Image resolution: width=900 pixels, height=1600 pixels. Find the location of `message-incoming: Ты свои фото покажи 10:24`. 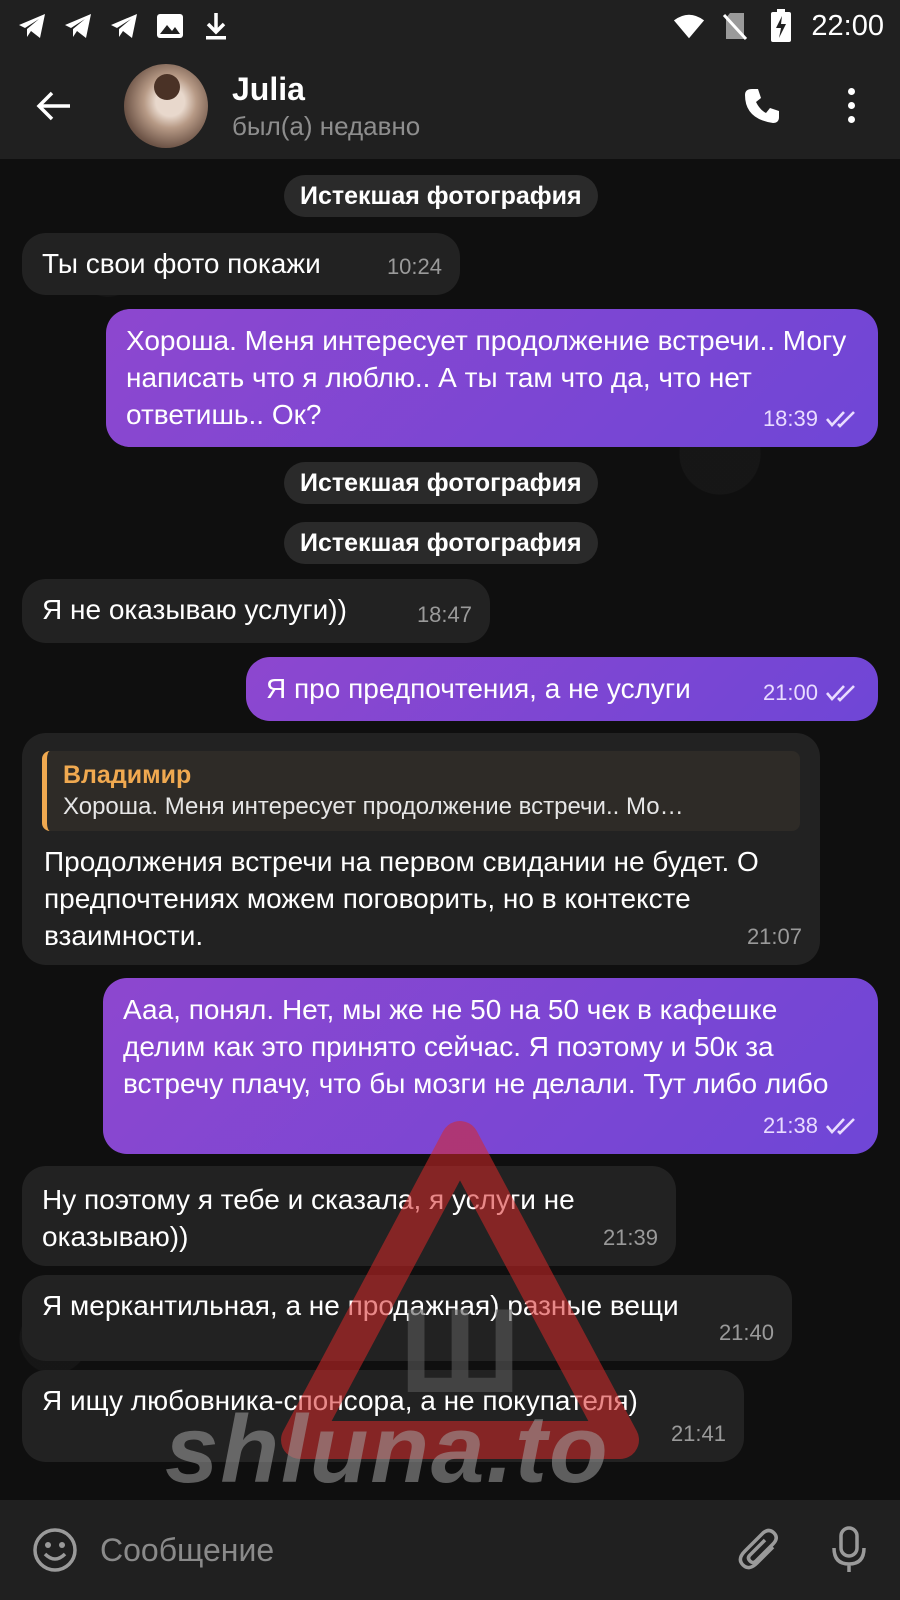

message-incoming: Ты свои фото покажи 10:24 is located at coordinates (241, 264).